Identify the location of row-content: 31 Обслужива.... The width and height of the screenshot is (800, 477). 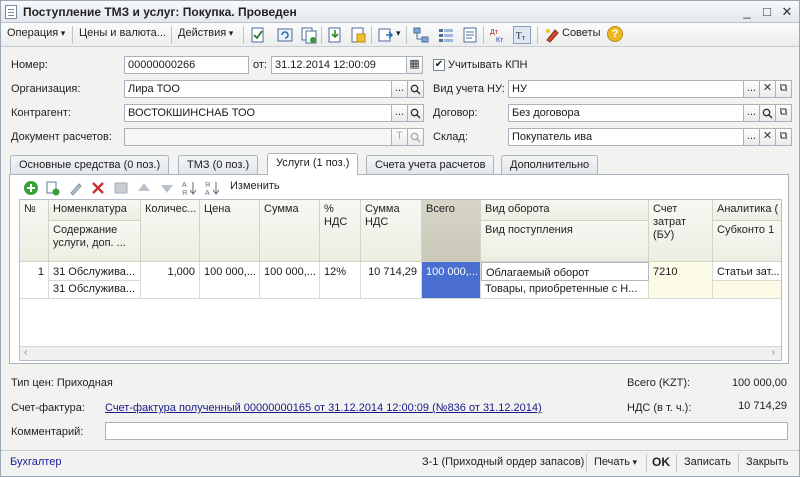
(95, 290).